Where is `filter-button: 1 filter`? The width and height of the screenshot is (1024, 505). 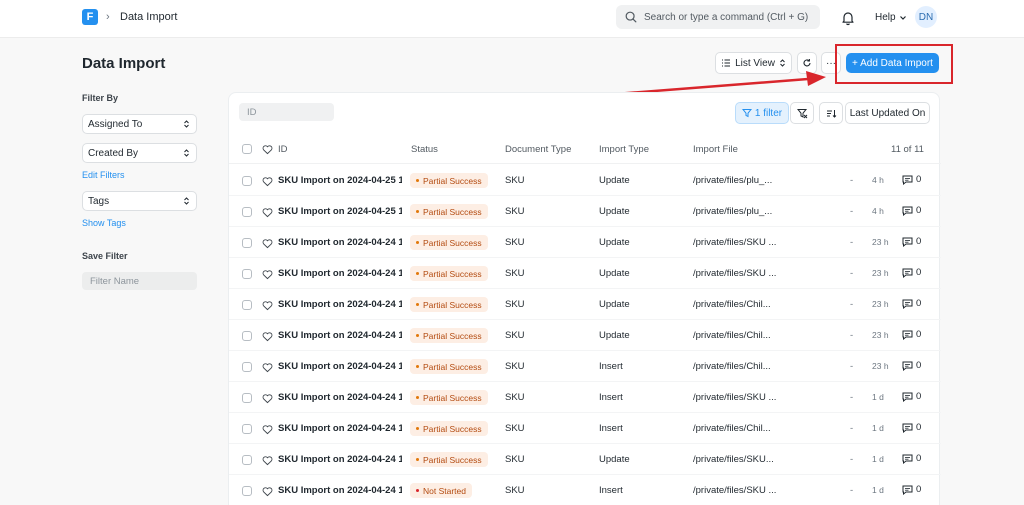
filter-button: 1 filter is located at coordinates (762, 113).